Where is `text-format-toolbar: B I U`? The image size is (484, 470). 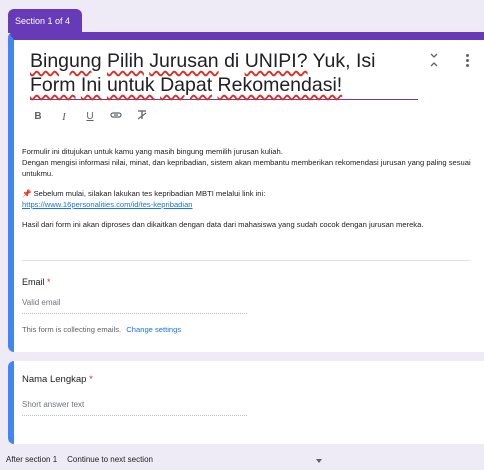 text-format-toolbar: B I U is located at coordinates (90, 116).